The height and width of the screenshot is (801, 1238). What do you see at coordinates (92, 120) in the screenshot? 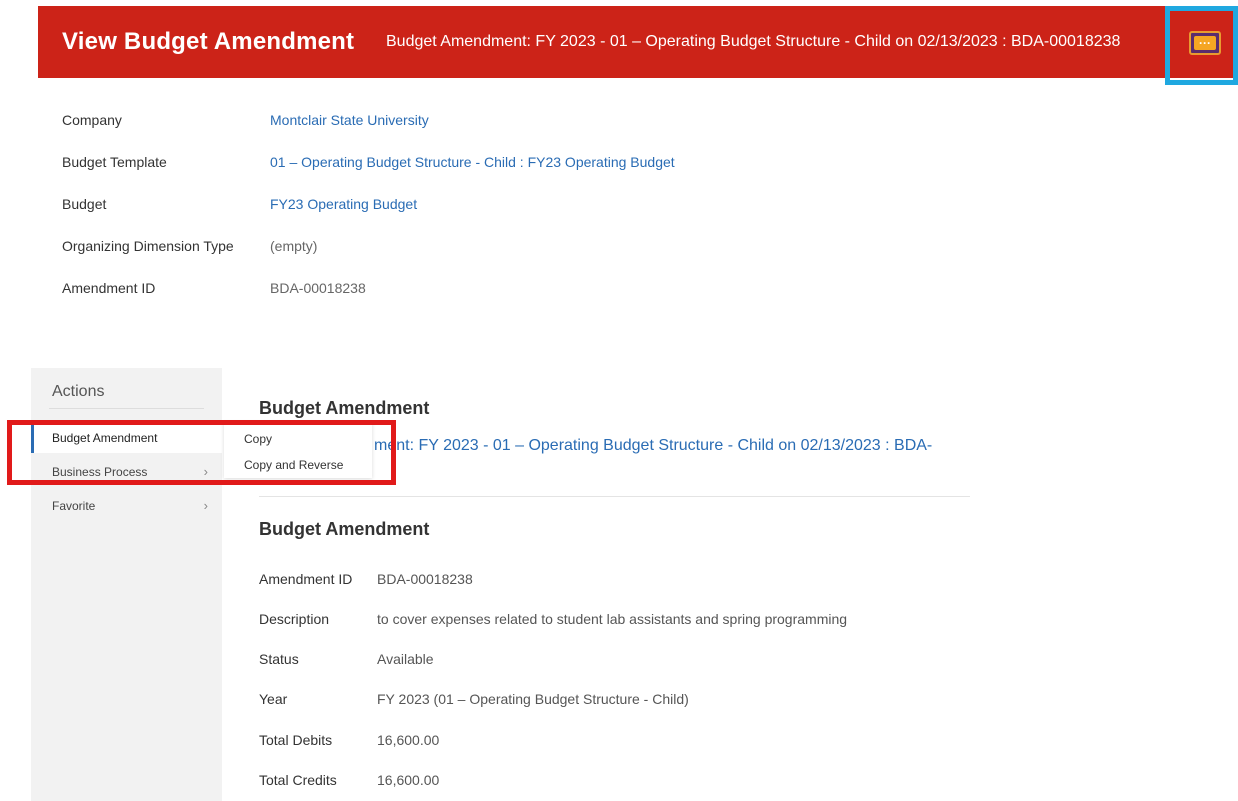
I see `field-label: Company` at bounding box center [92, 120].